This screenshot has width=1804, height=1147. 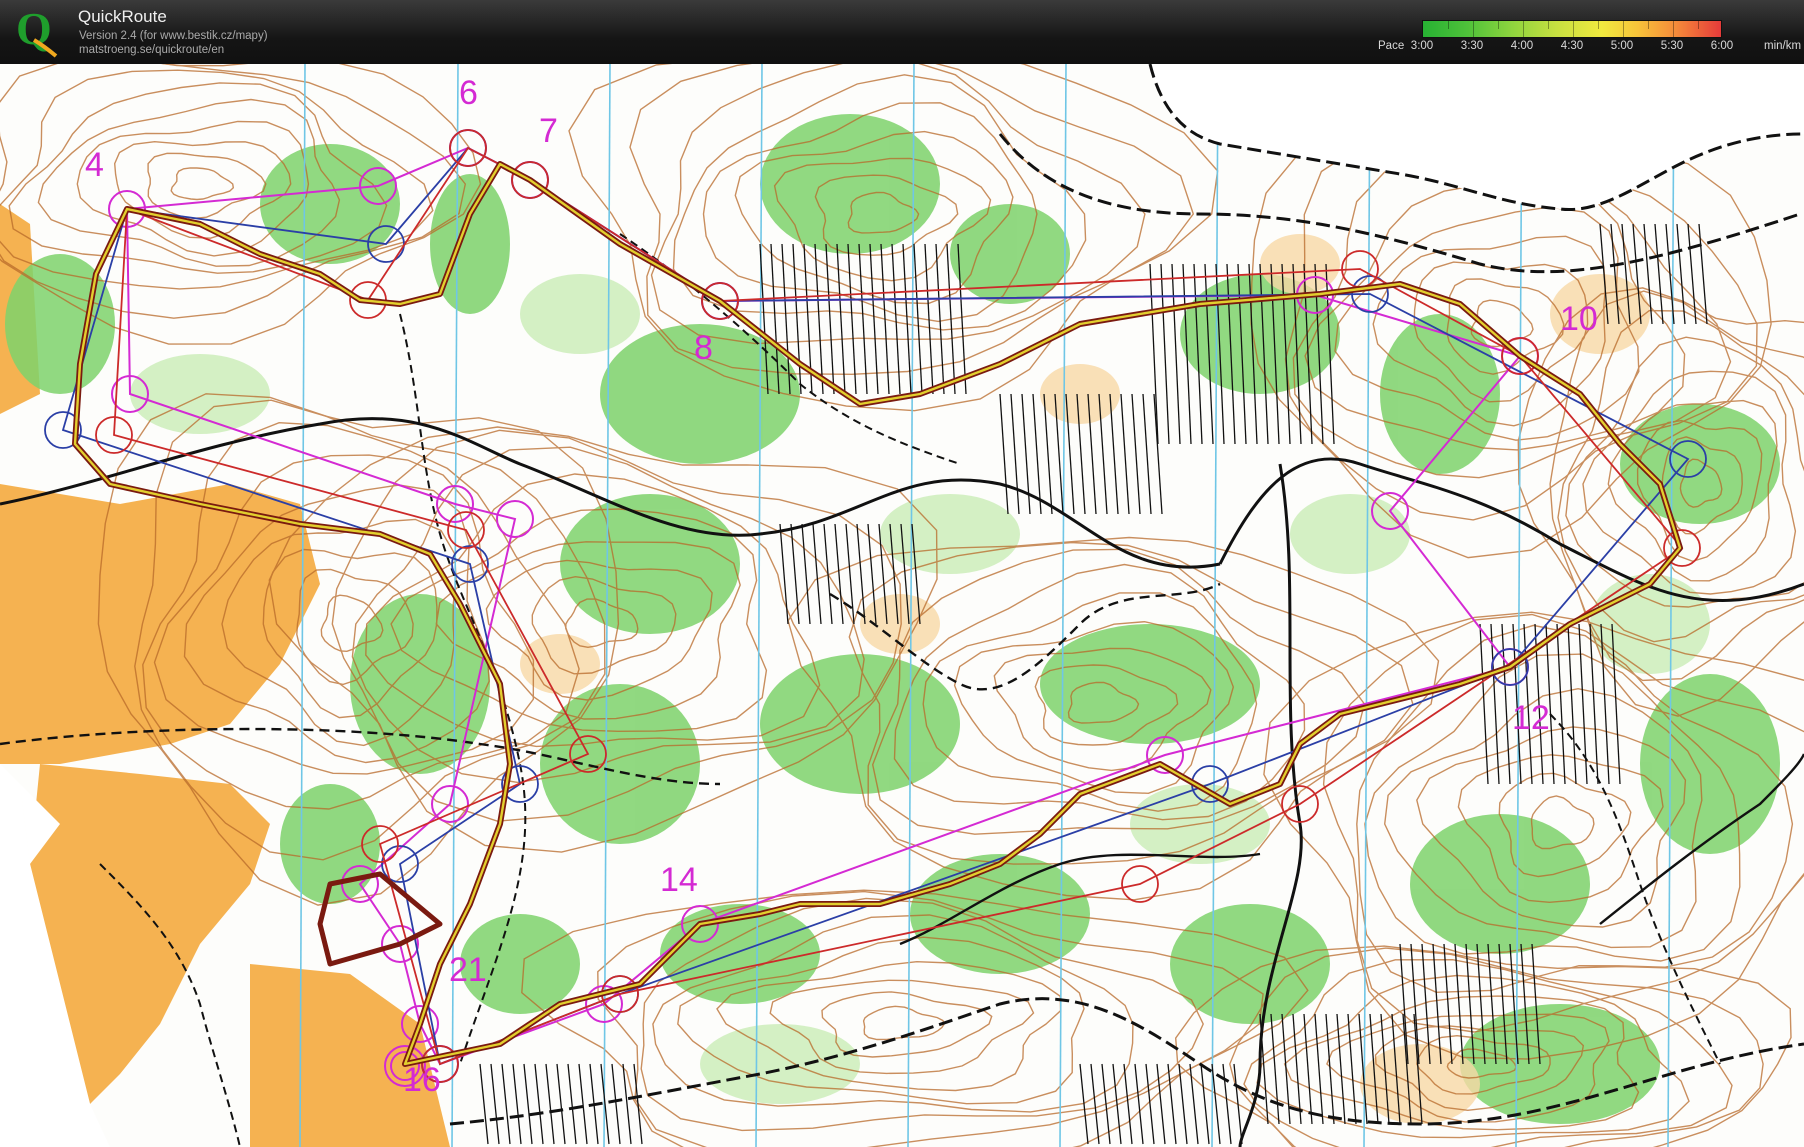 What do you see at coordinates (122, 16) in the screenshot?
I see `app-title: QuickRoute` at bounding box center [122, 16].